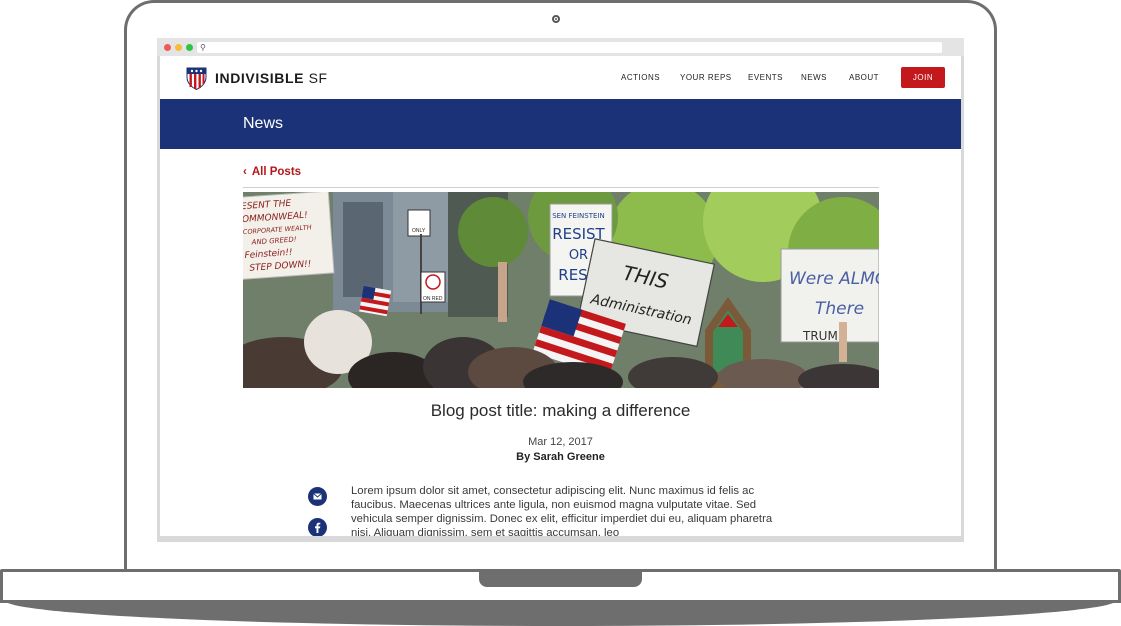 The image size is (1121, 626). I want to click on street-sign-on-red: ON RED, so click(433, 299).